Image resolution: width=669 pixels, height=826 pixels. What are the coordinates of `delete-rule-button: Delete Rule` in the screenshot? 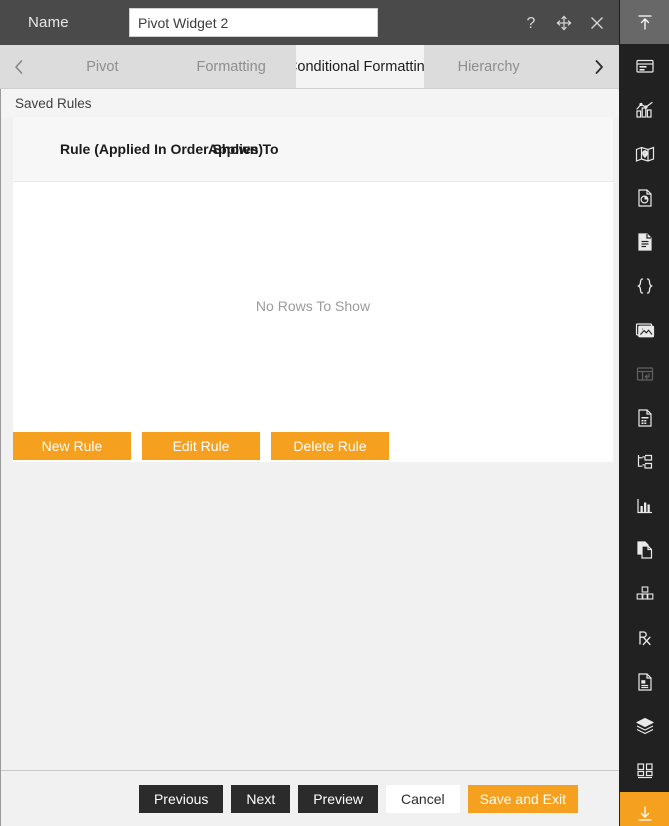 It's located at (330, 446).